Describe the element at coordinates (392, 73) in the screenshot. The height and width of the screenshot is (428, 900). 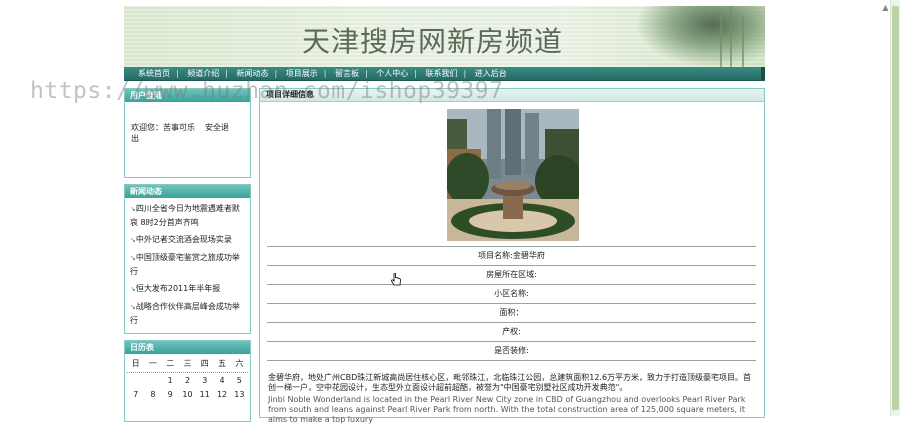
I see `nav-item-profile: 个人中心` at that location.